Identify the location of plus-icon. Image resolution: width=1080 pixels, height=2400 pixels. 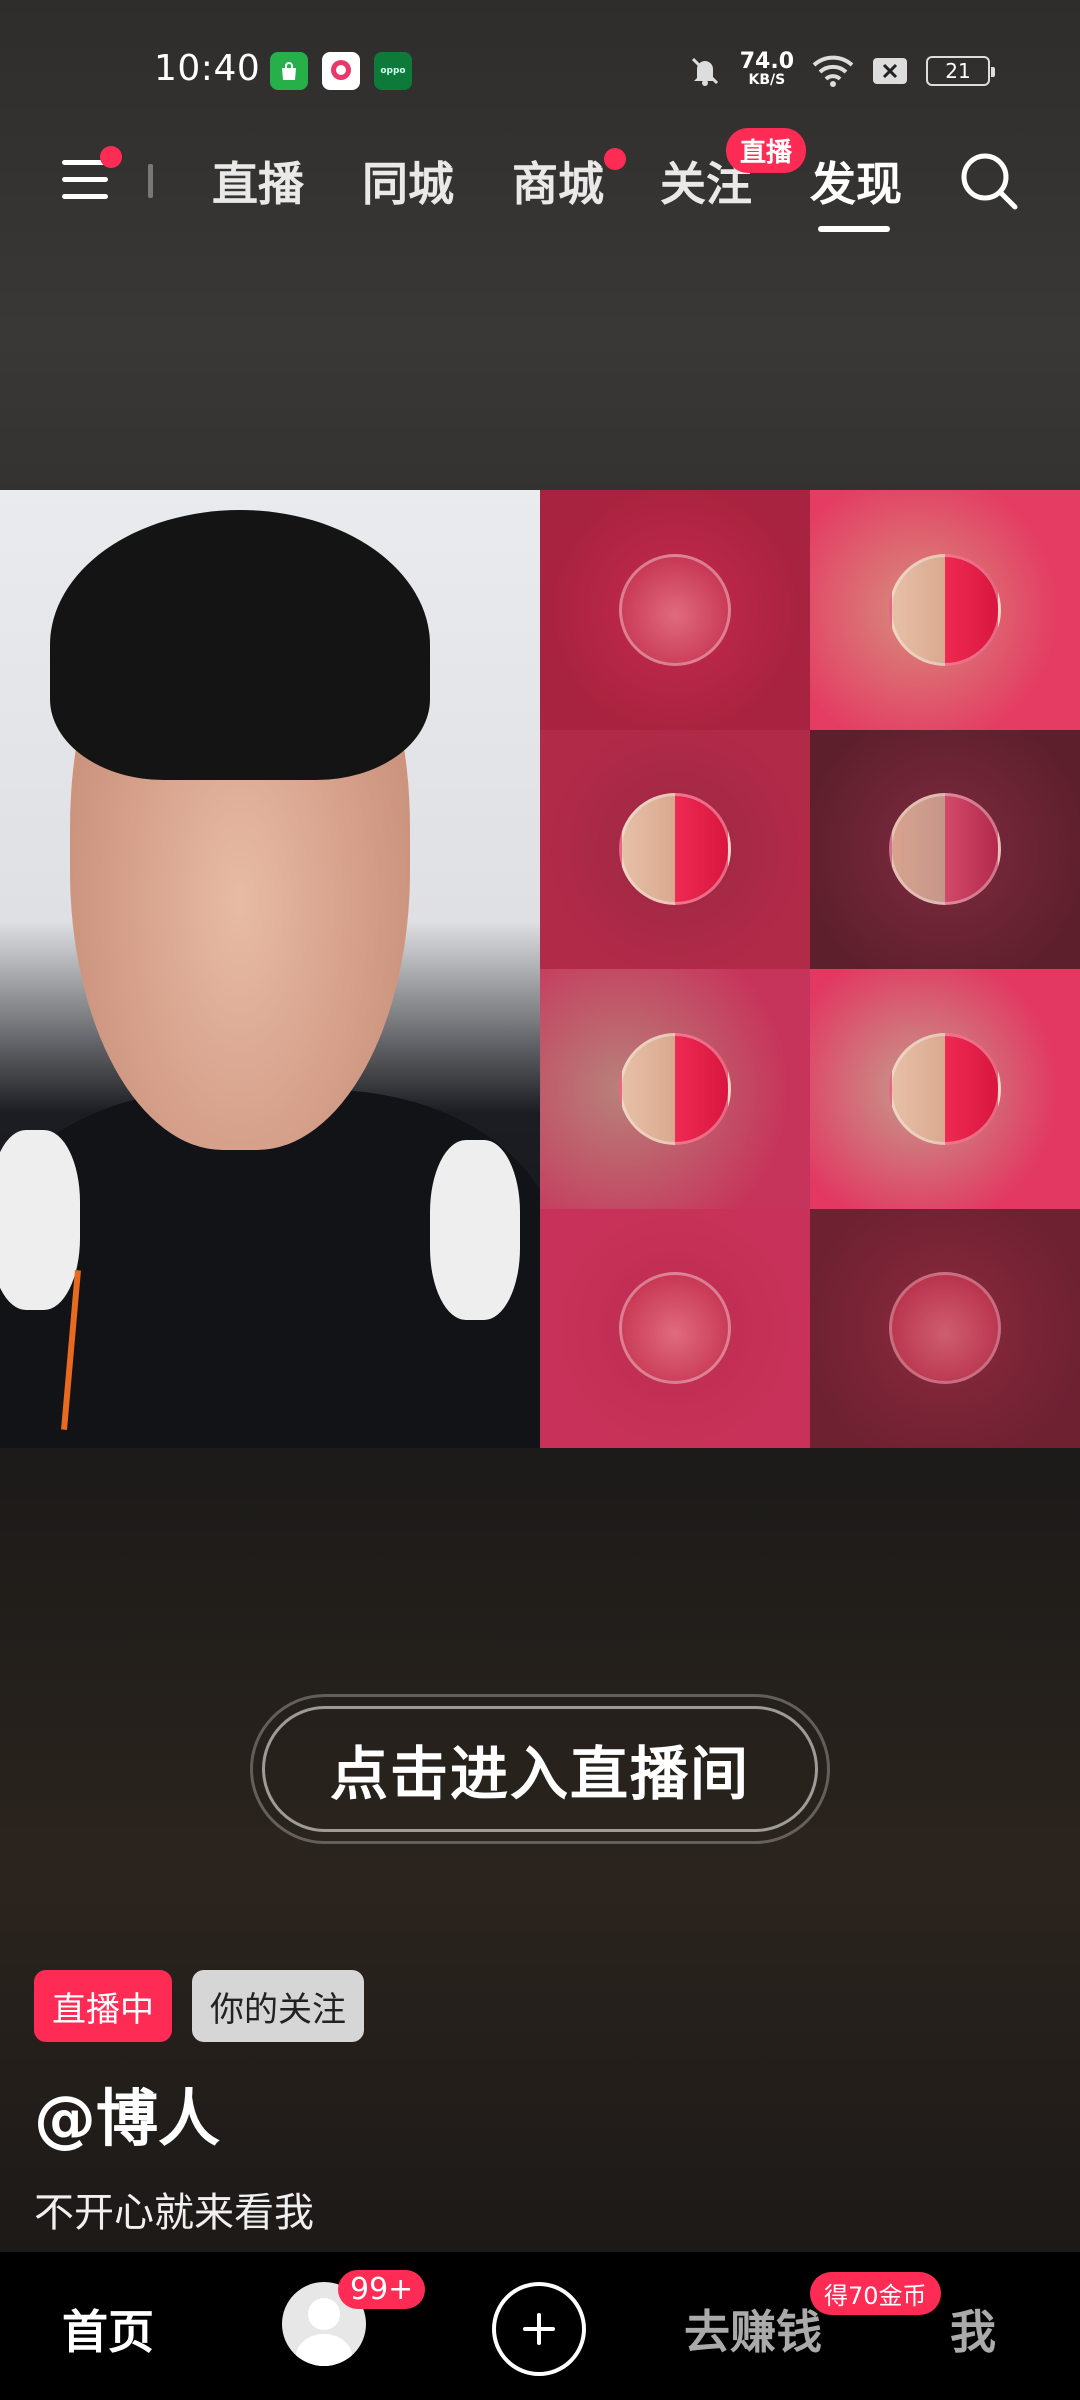
(539, 2329).